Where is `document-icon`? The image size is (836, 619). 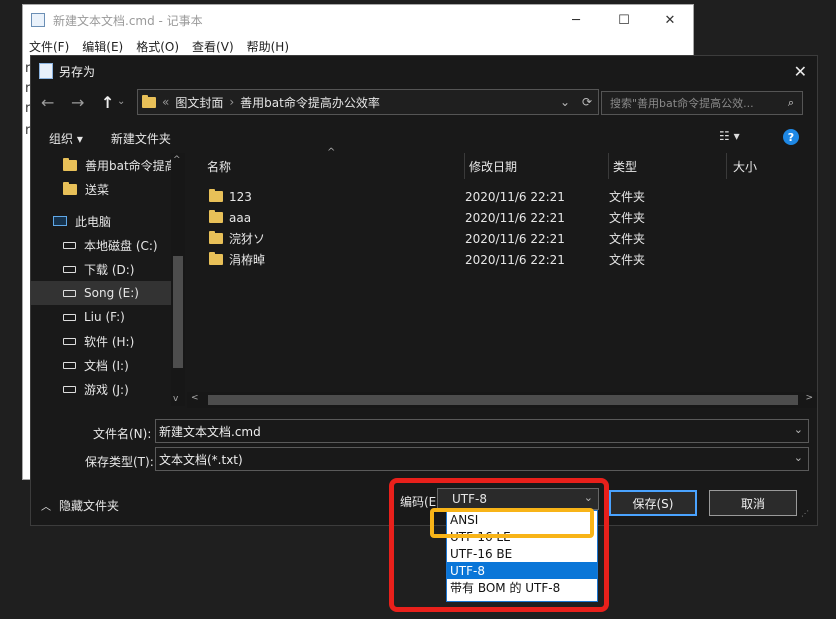 document-icon is located at coordinates (46, 71).